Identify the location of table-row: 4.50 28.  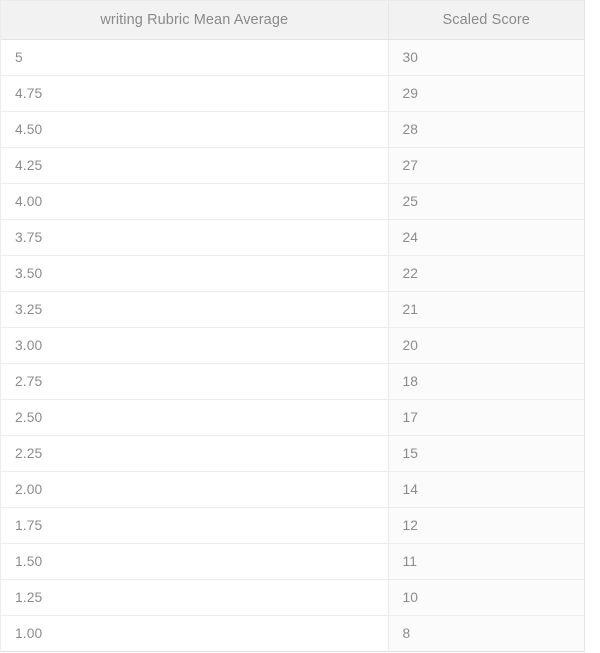
(292, 129).